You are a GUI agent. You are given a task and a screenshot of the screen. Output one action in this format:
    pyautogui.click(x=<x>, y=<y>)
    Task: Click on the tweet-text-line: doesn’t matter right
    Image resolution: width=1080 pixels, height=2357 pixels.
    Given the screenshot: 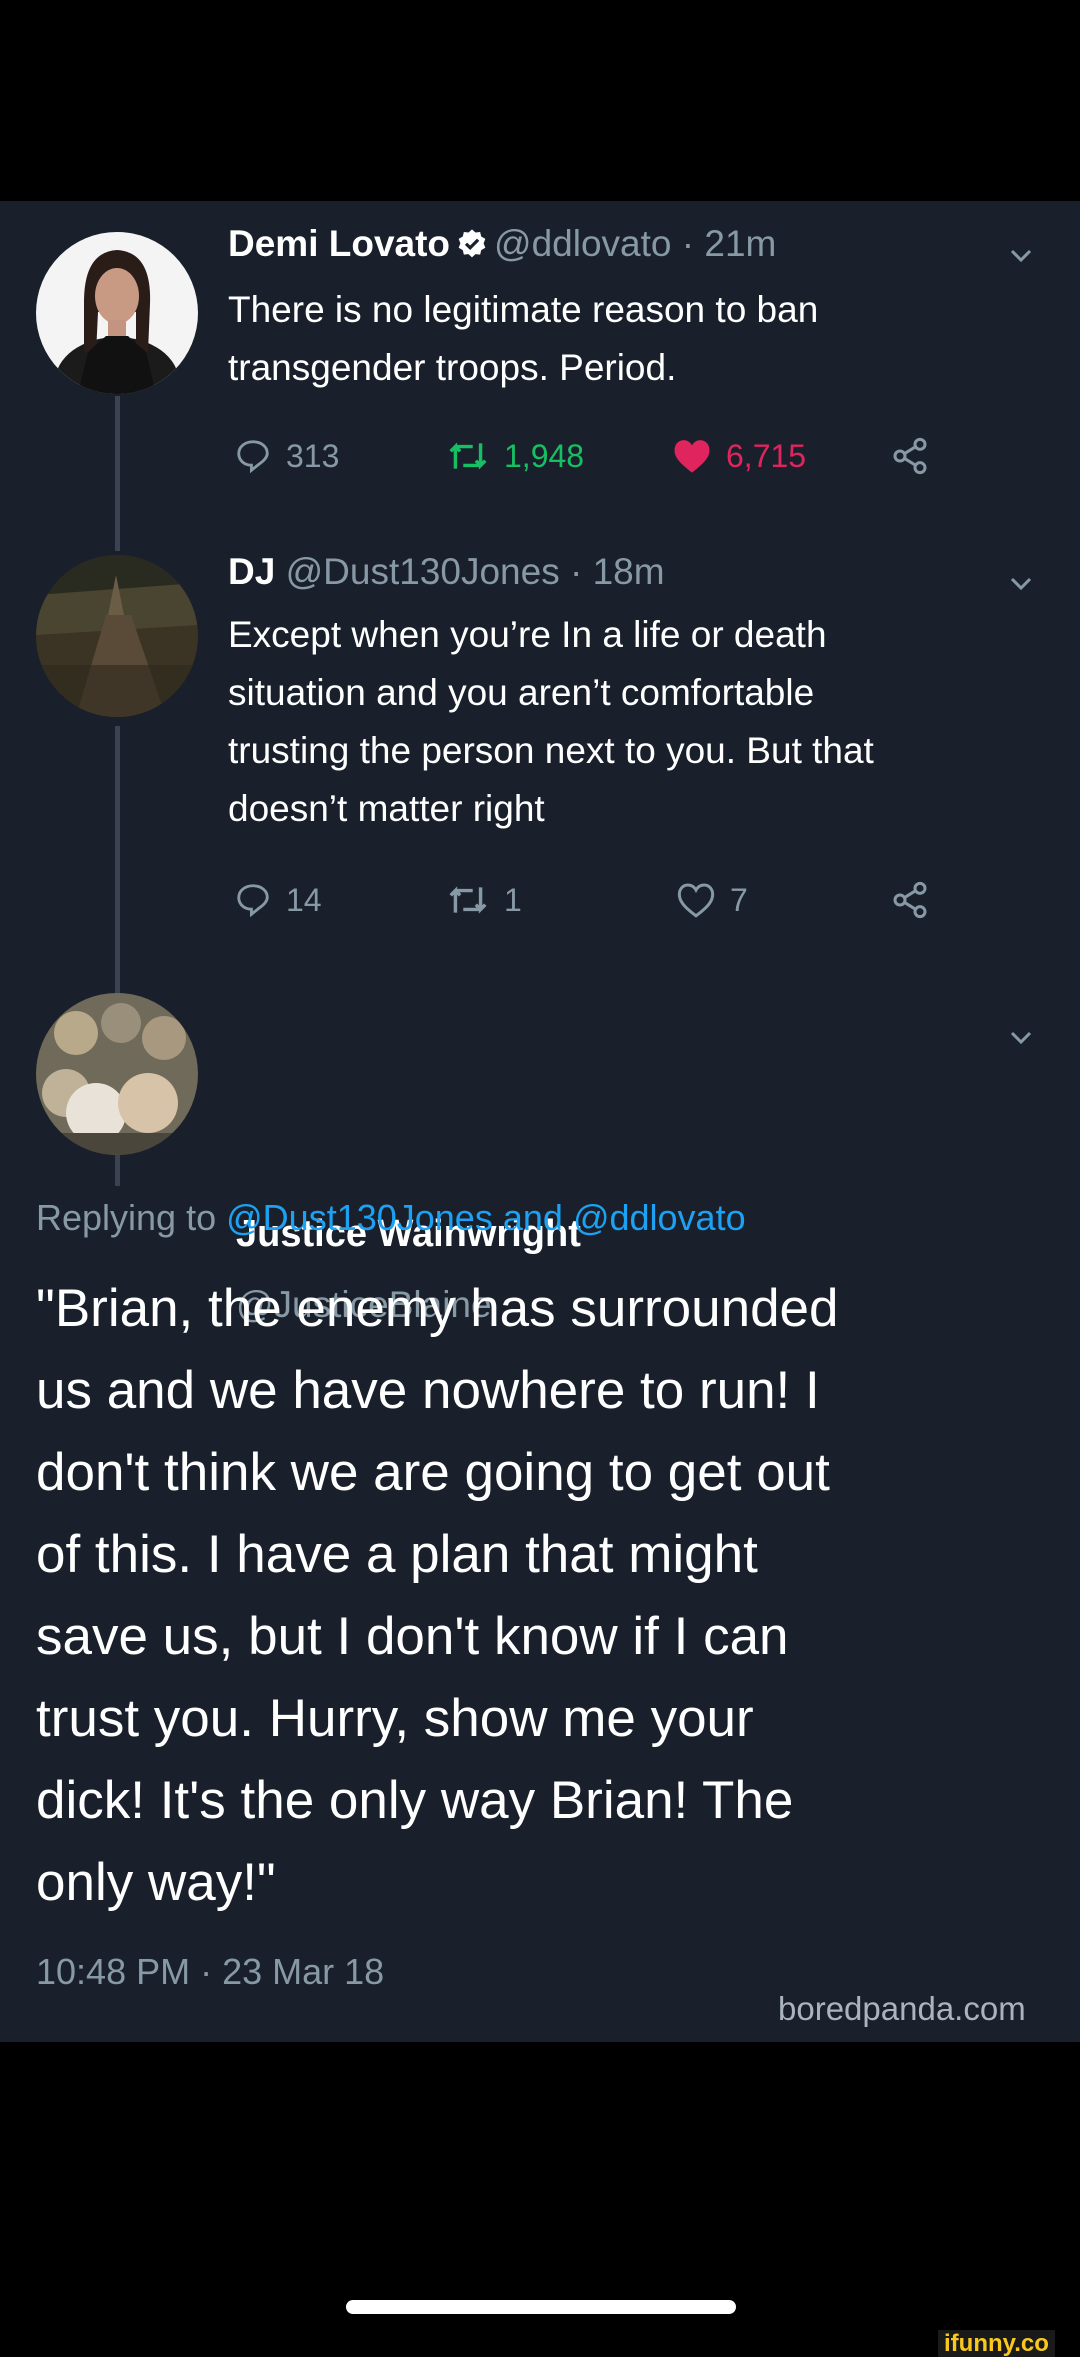 What is the action you would take?
    pyautogui.click(x=386, y=808)
    